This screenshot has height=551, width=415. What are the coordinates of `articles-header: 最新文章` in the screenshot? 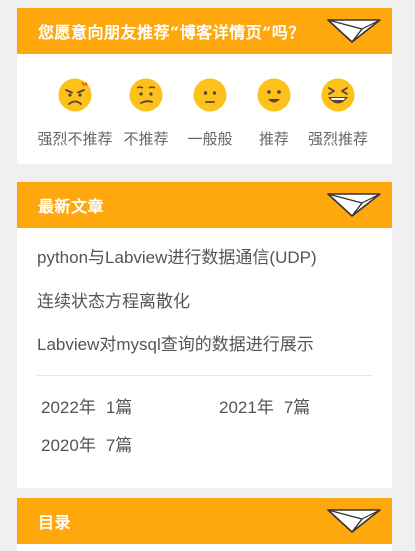 It's located at (204, 205).